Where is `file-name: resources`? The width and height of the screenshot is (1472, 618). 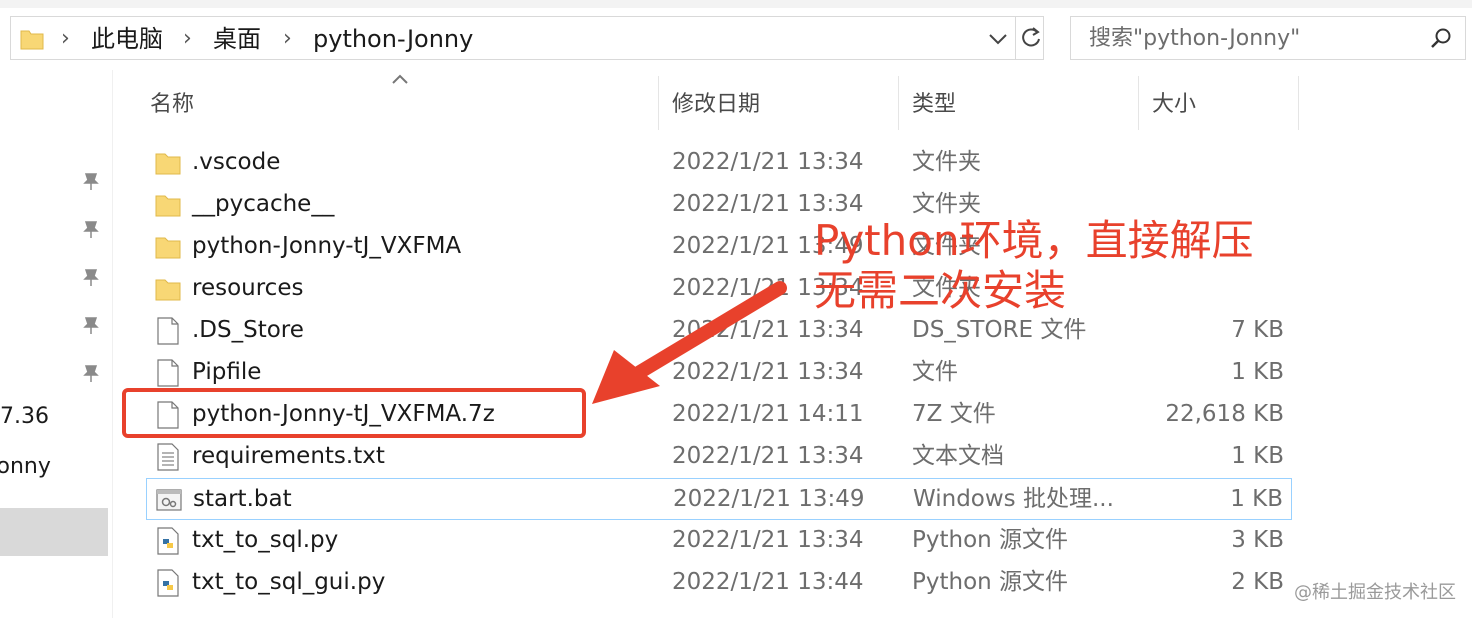 file-name: resources is located at coordinates (248, 288).